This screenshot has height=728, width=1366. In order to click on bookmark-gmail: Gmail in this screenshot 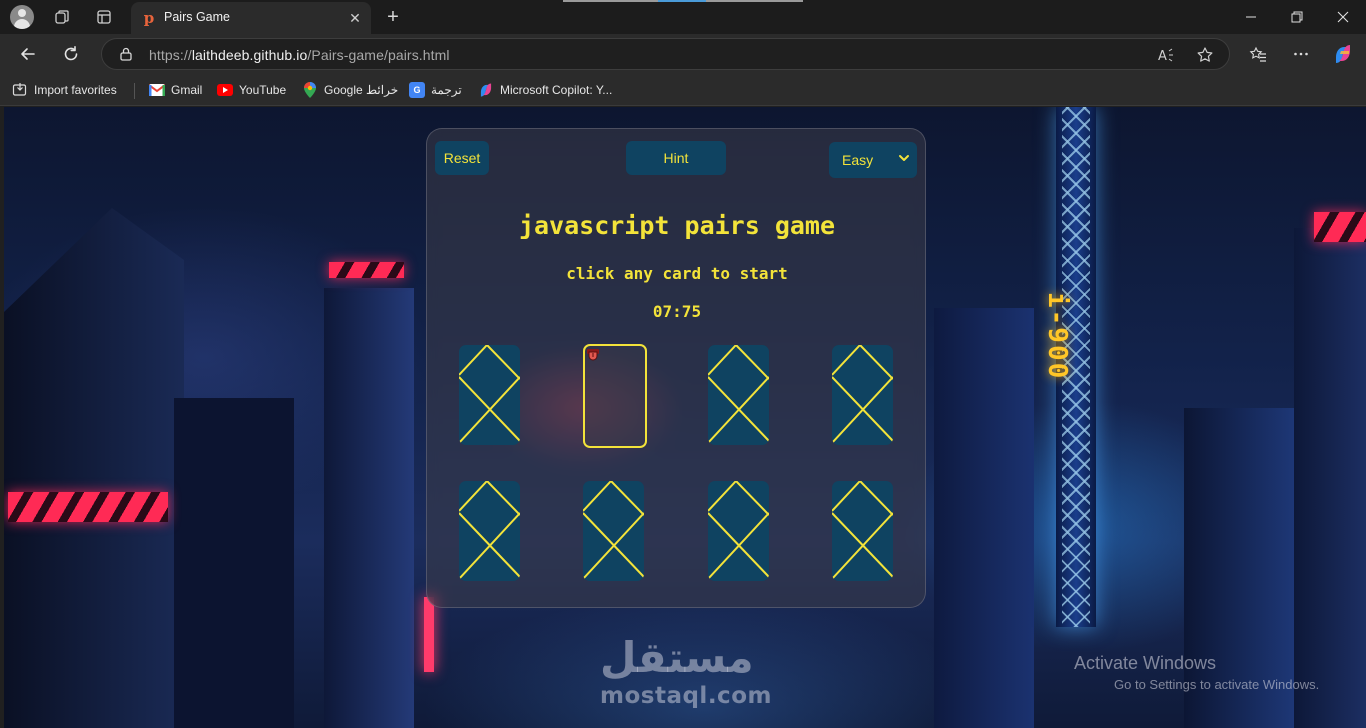, I will do `click(175, 90)`.